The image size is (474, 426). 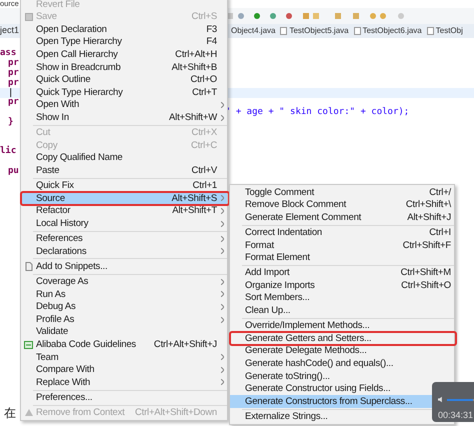 What do you see at coordinates (342, 285) in the screenshot?
I see `menu-item: Organize Imports Ctrl+Shift+O` at bounding box center [342, 285].